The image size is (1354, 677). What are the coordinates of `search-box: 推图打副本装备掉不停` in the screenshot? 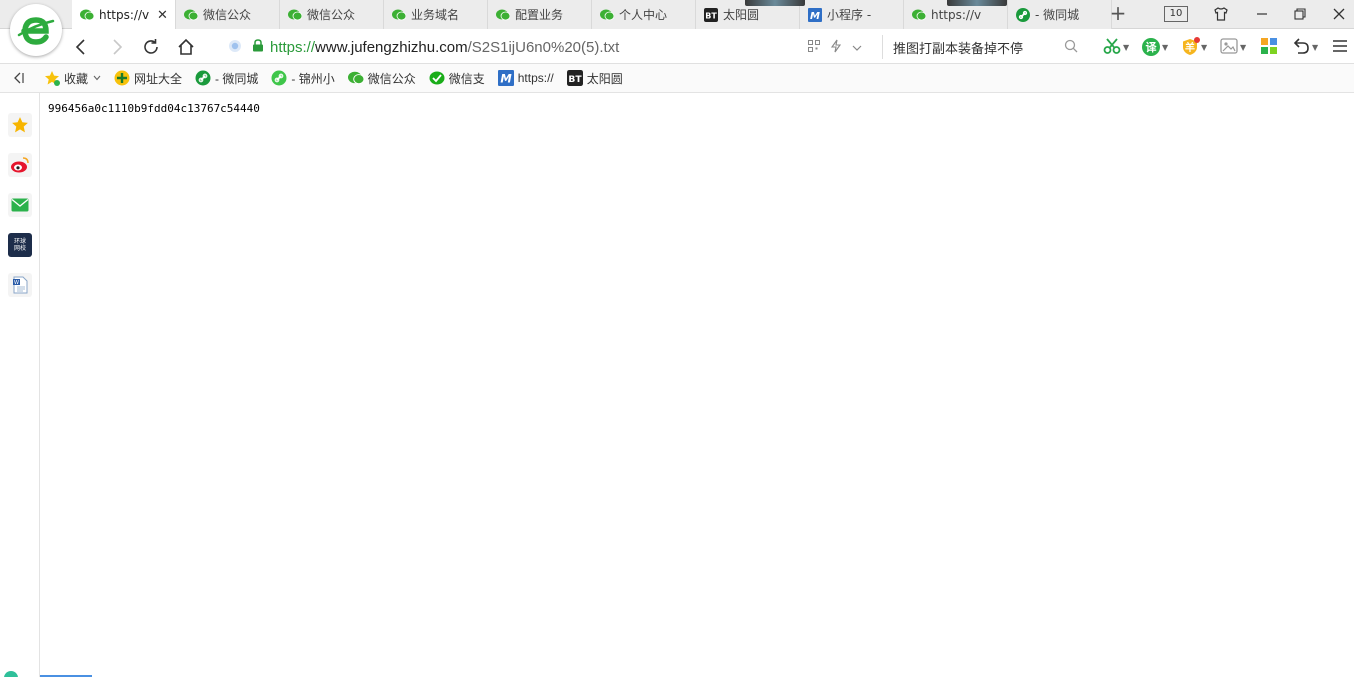 It's located at (980, 47).